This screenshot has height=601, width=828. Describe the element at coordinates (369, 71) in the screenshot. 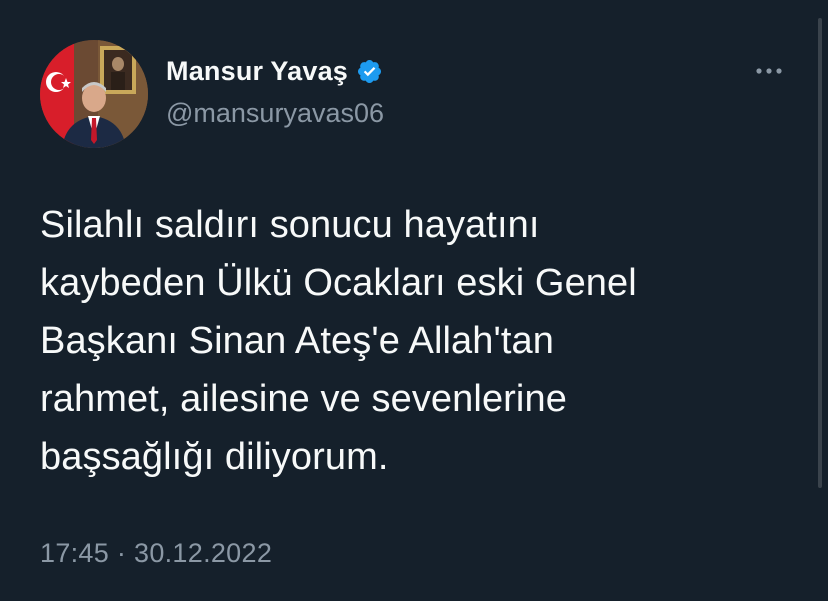

I see `verified-badge-icon` at that location.